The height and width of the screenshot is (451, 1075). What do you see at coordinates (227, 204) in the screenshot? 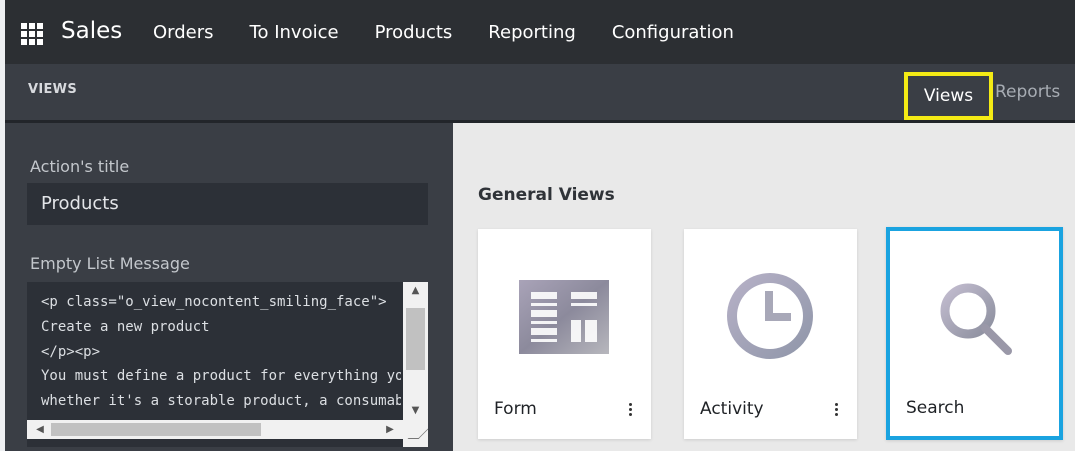
I see `action-title-input: Products` at bounding box center [227, 204].